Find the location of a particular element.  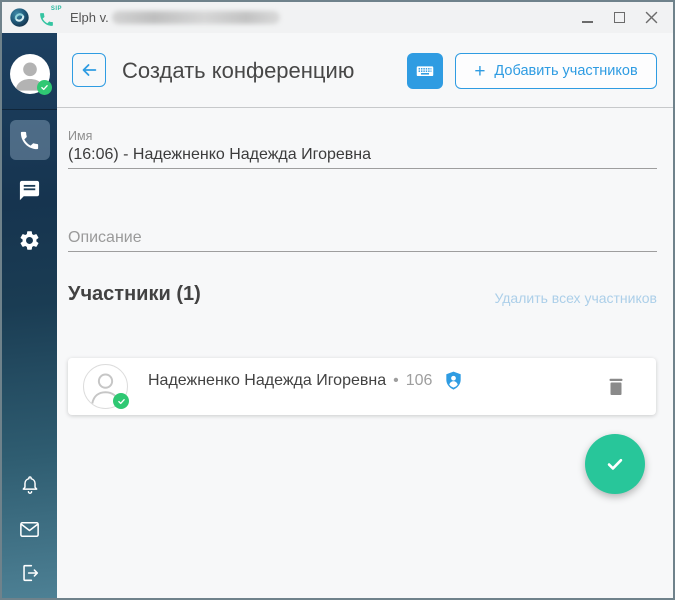

participant-row: Надежненко Надежда Игоревна • 106 is located at coordinates (362, 386).